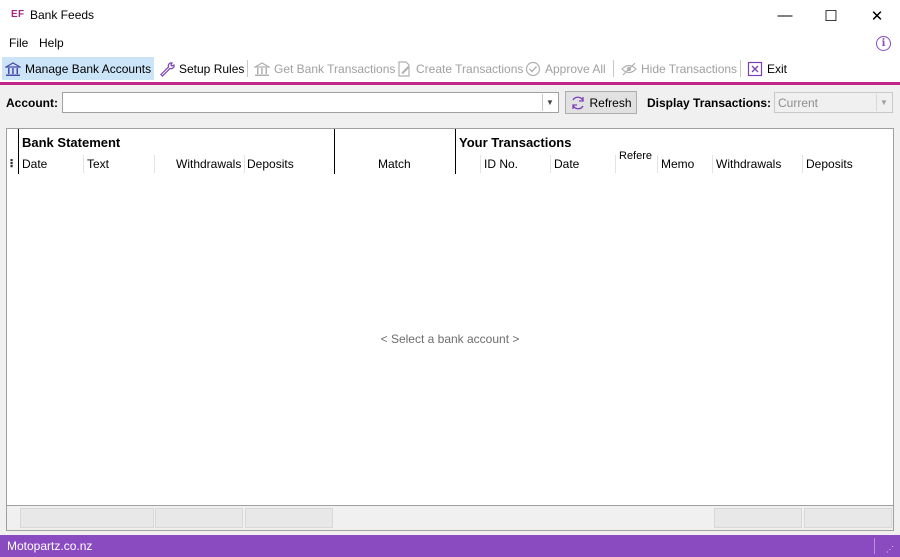 The image size is (900, 557). Describe the element at coordinates (829, 164) in the screenshot. I see `col-tx-deposits: Deposits` at that location.